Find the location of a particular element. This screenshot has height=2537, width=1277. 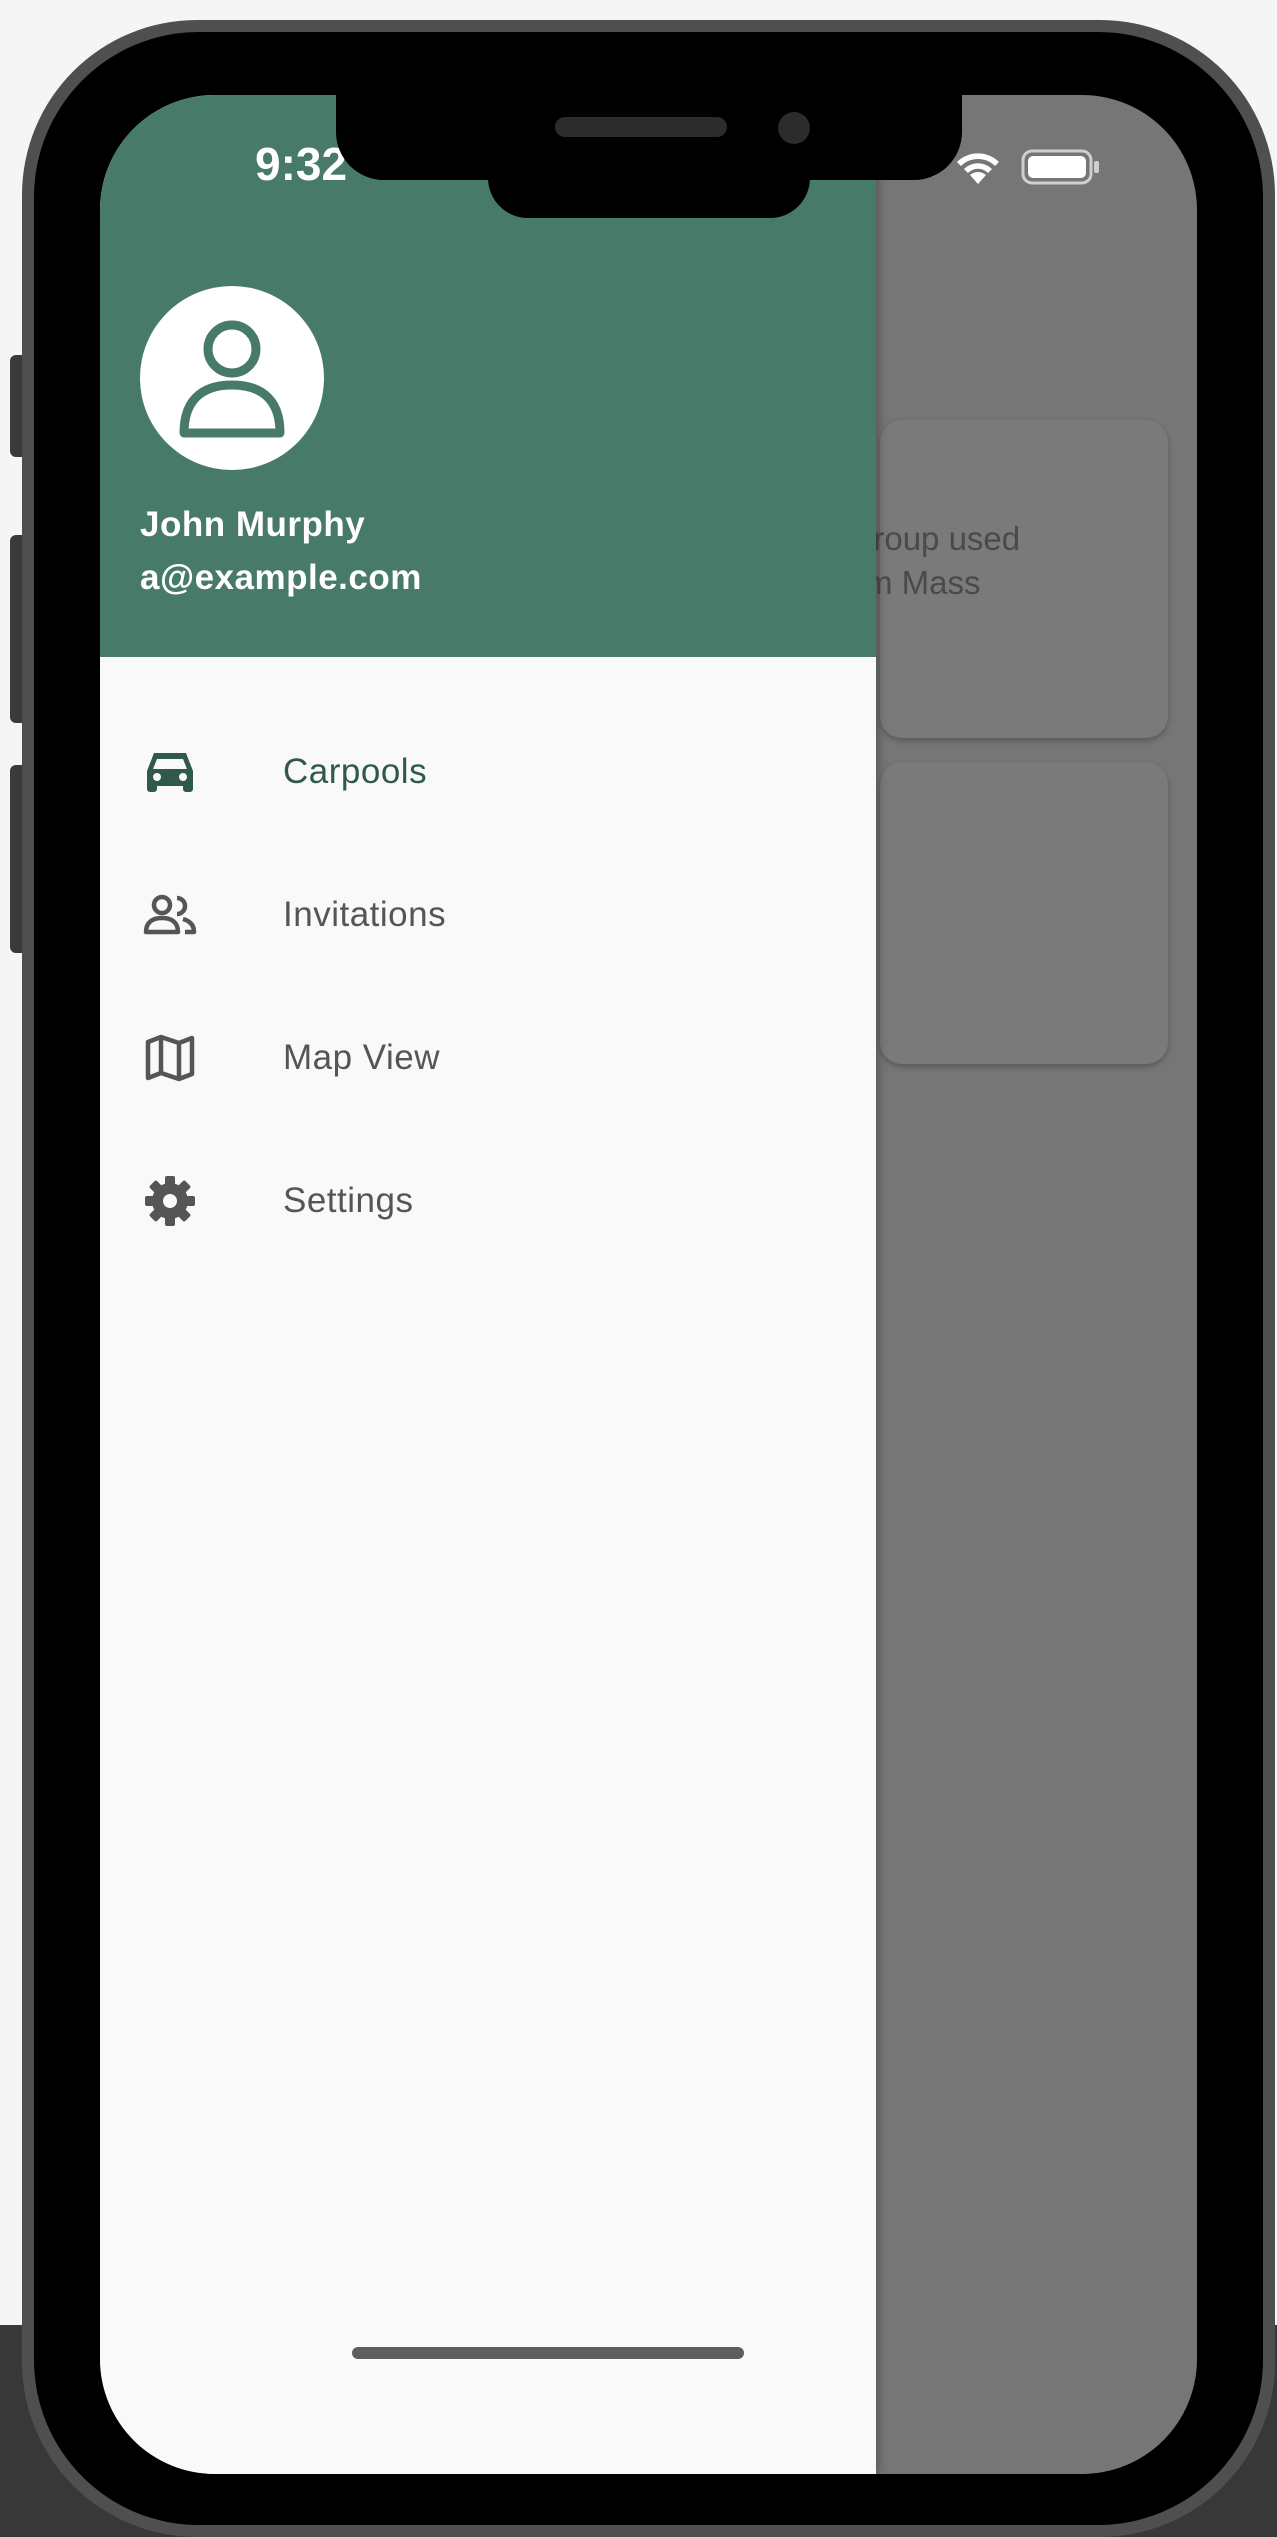

menu-item-carpools: Carpools is located at coordinates (488, 771).